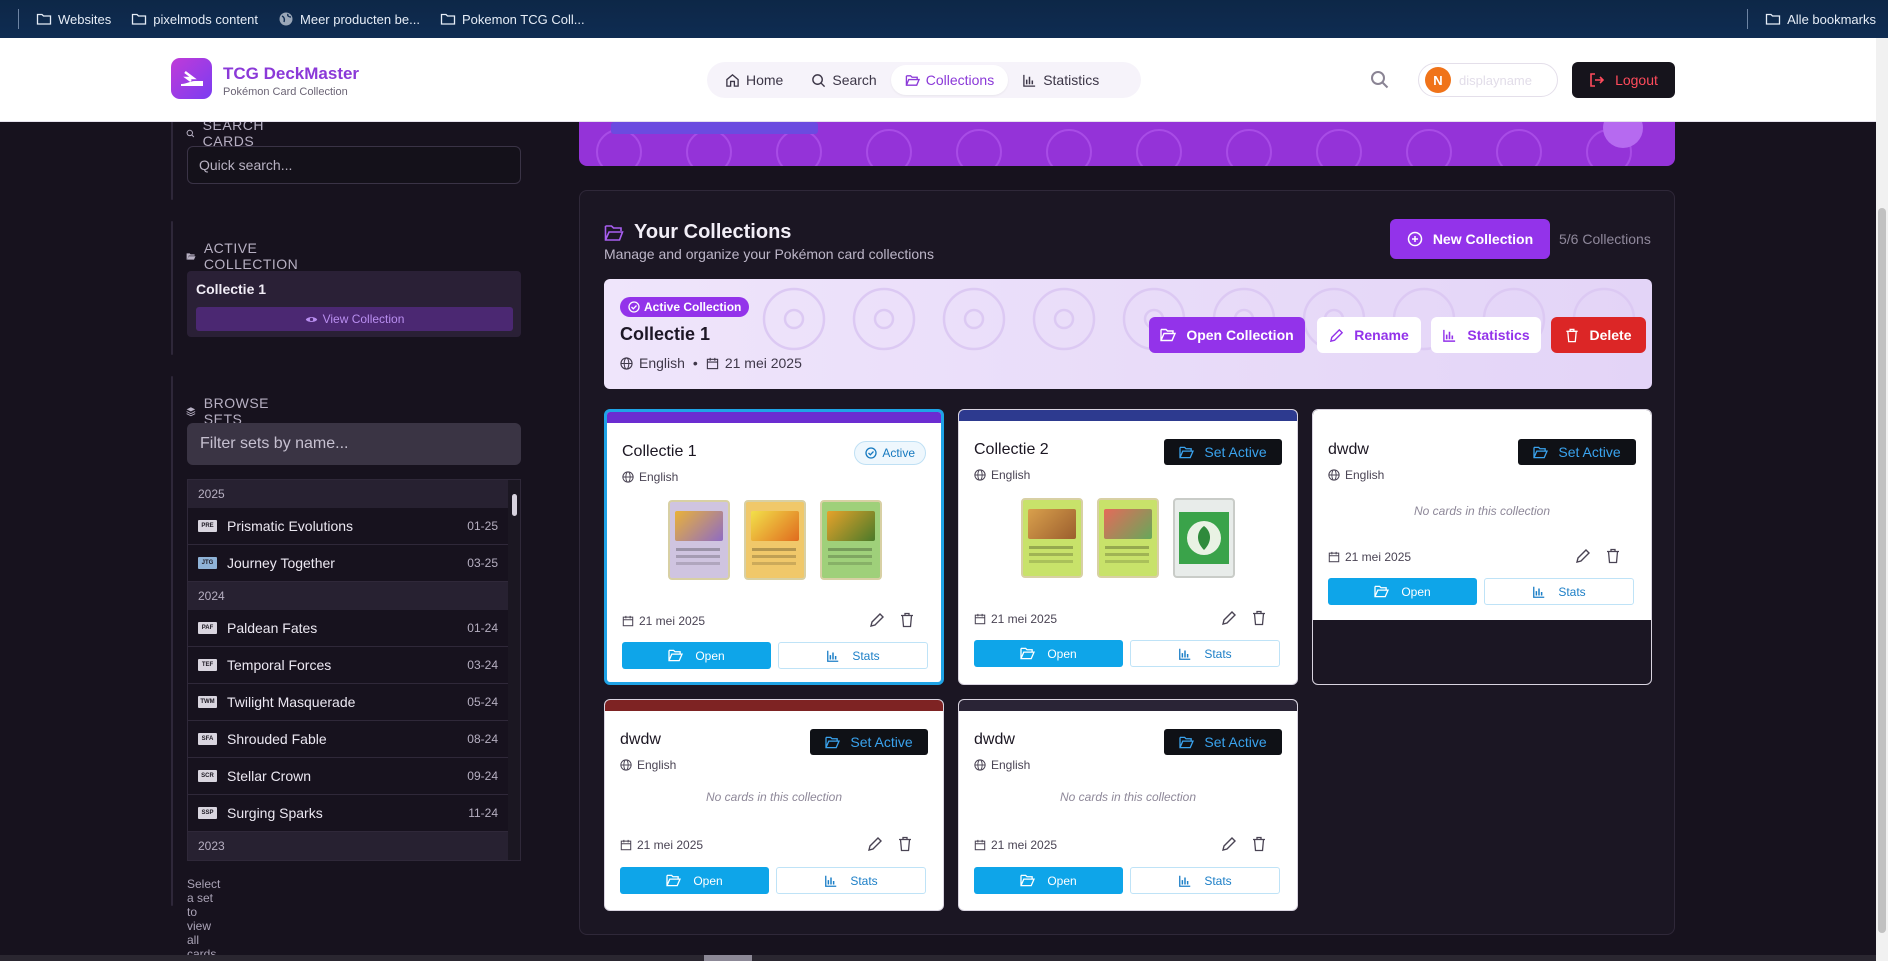  What do you see at coordinates (1482, 511) in the screenshot?
I see `empty-state-text: No cards in this collection` at bounding box center [1482, 511].